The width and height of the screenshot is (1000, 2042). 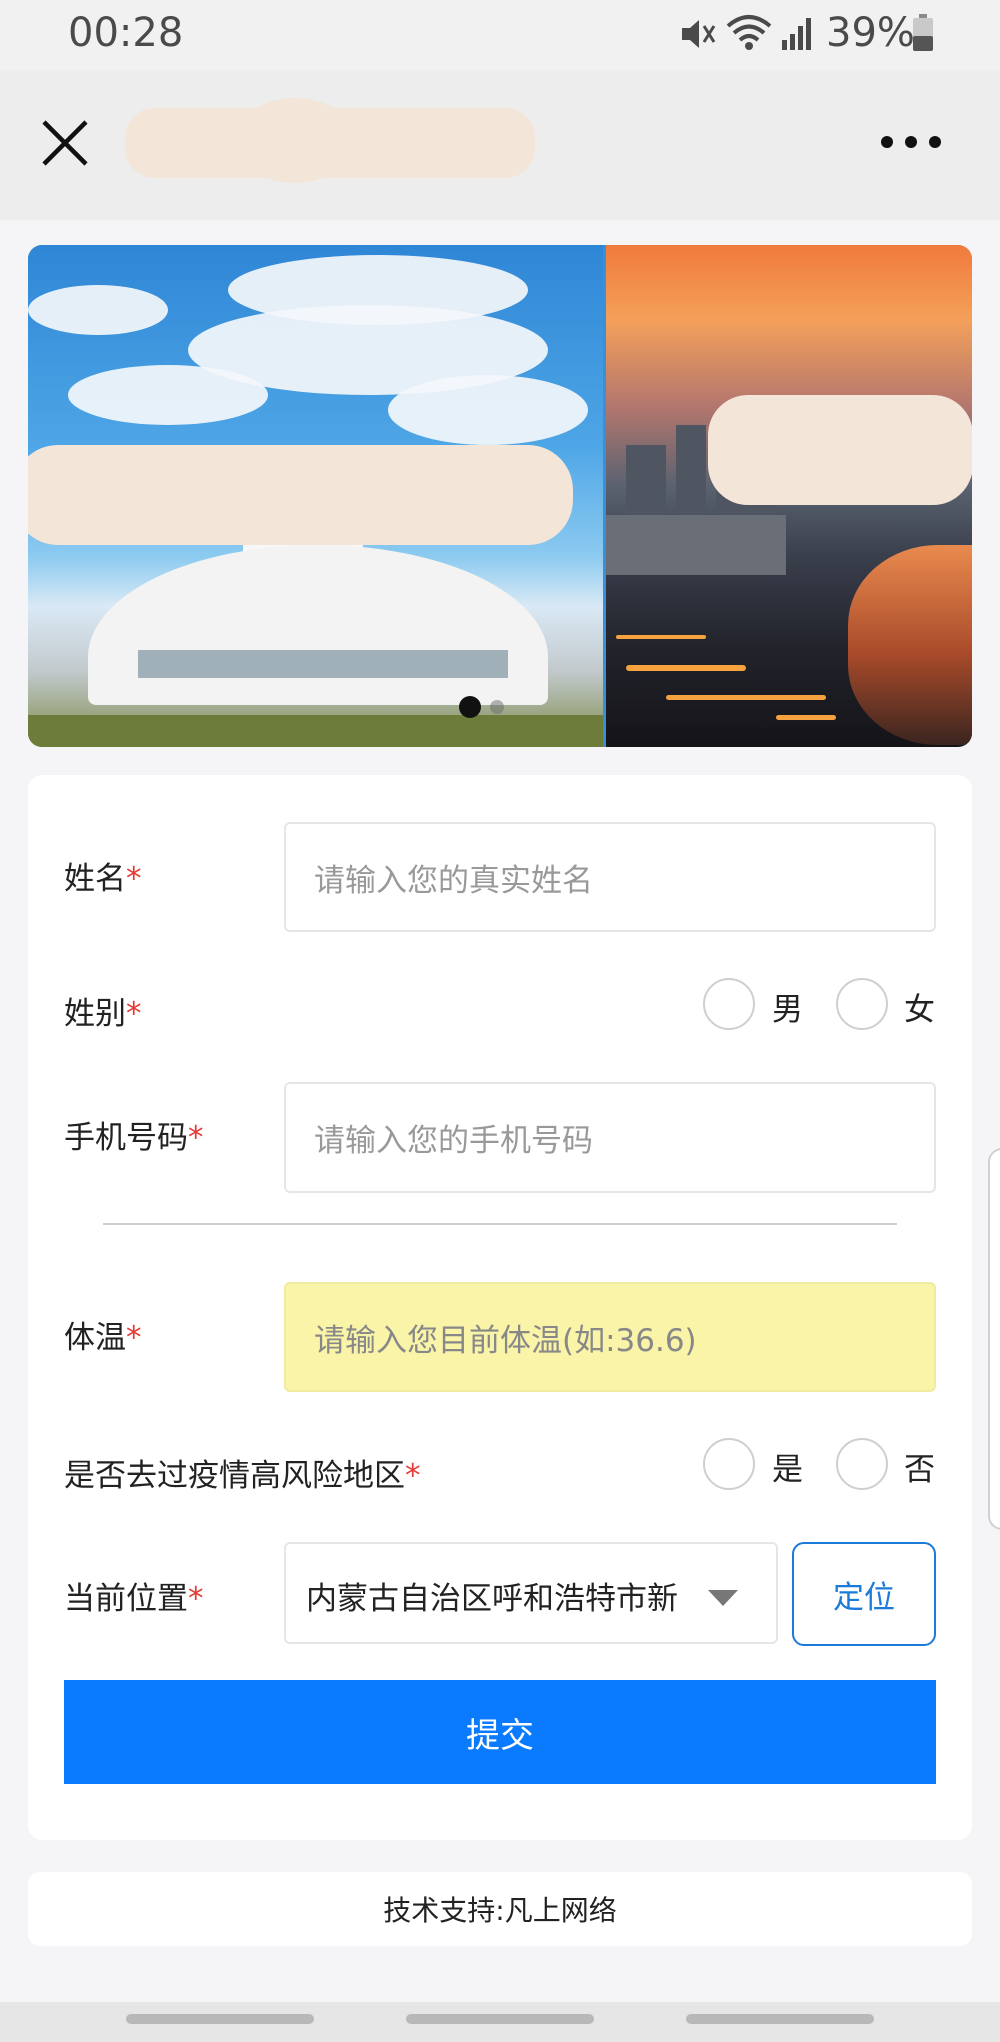 I want to click on side-scroll-handle, so click(x=994, y=1339).